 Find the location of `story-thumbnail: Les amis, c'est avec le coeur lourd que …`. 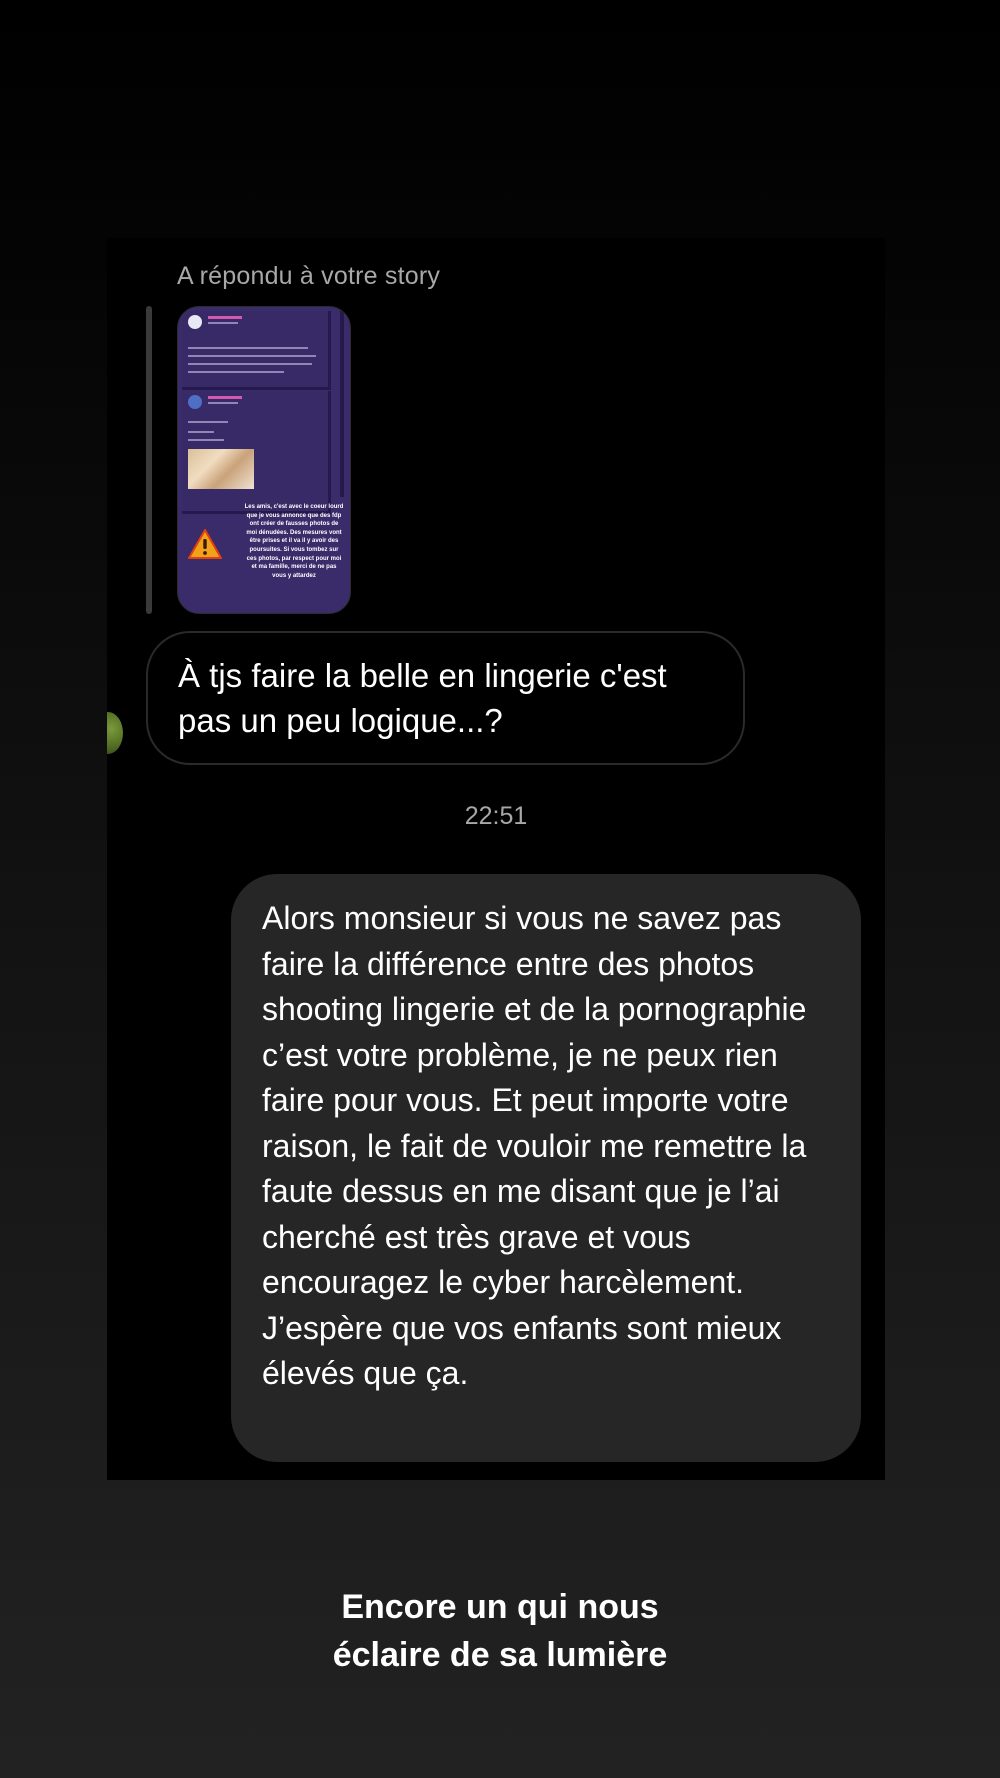

story-thumbnail: Les amis, c'est avec le coeur lourd que … is located at coordinates (264, 460).